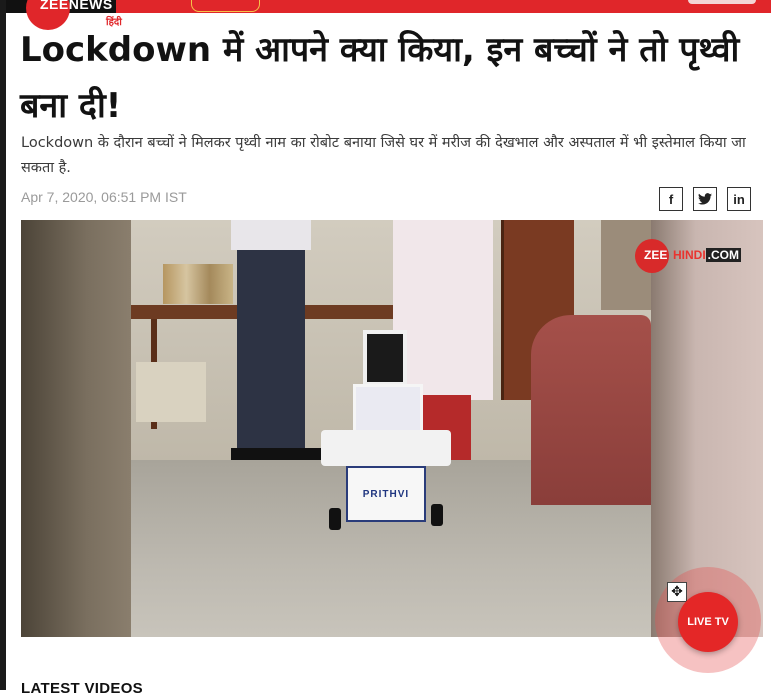 The height and width of the screenshot is (697, 771). I want to click on window-edge, so click(3, 345).